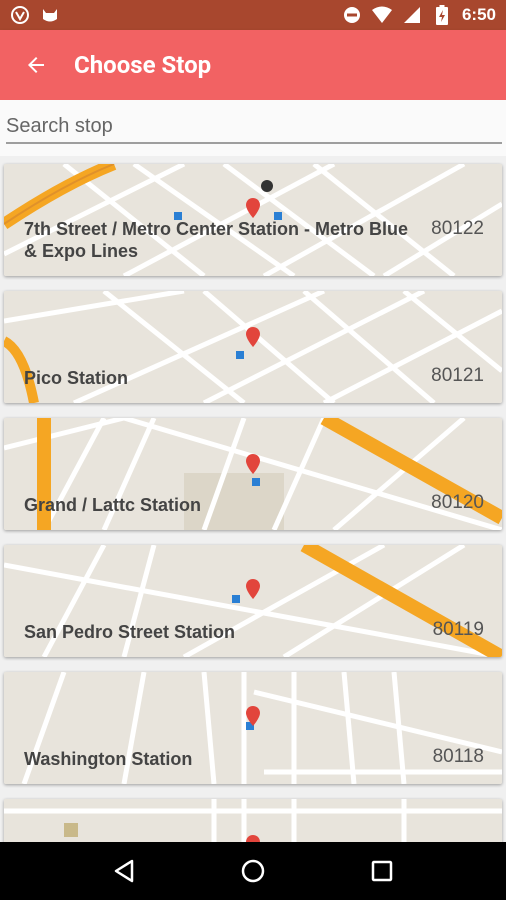  Describe the element at coordinates (143, 65) in the screenshot. I see `page-title: Choose Stop` at that location.